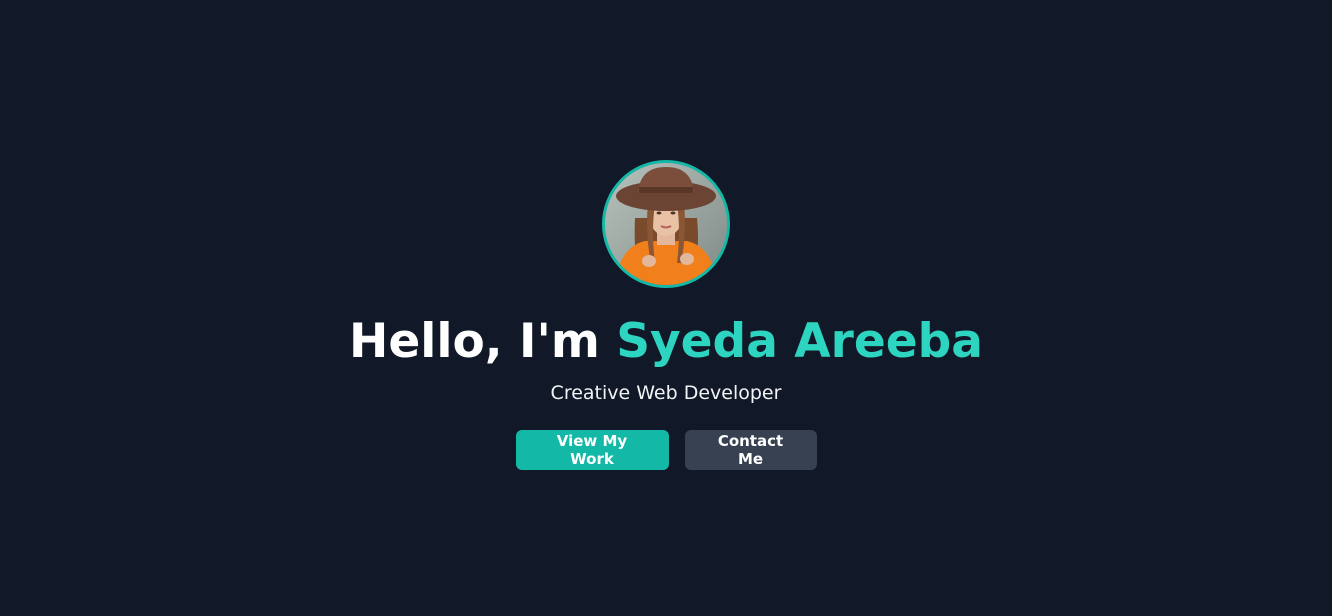  What do you see at coordinates (483, 341) in the screenshot?
I see `greeting-text: Hello, I'm` at bounding box center [483, 341].